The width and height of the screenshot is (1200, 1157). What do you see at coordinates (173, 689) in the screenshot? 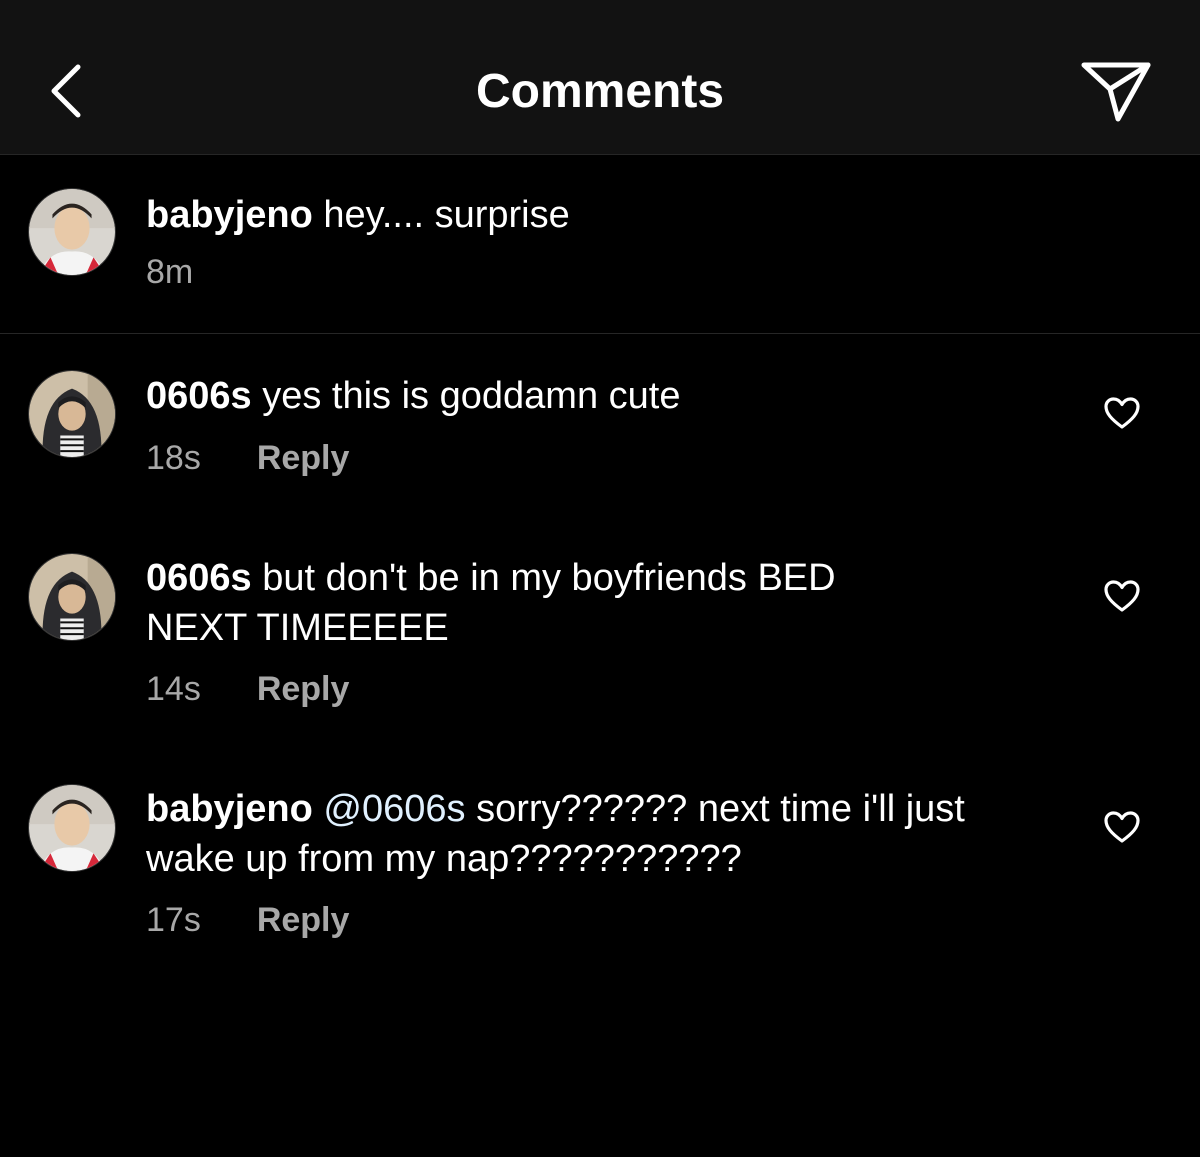
I see `comment-time: 14s` at bounding box center [173, 689].